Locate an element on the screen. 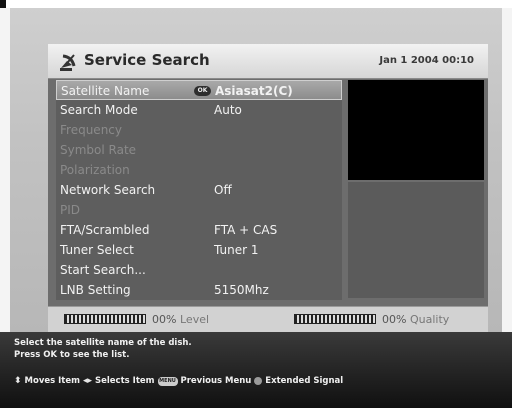 The image size is (512, 408). menu-item-tuner-select: Tuner Select Tuner 1 is located at coordinates (199, 250).